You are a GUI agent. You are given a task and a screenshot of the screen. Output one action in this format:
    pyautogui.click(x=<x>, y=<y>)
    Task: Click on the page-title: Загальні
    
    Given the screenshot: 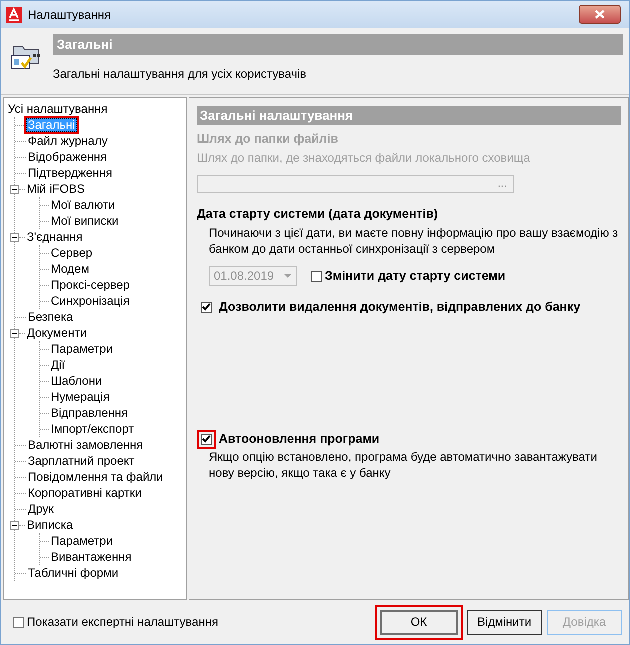 What is the action you would take?
    pyautogui.click(x=338, y=44)
    